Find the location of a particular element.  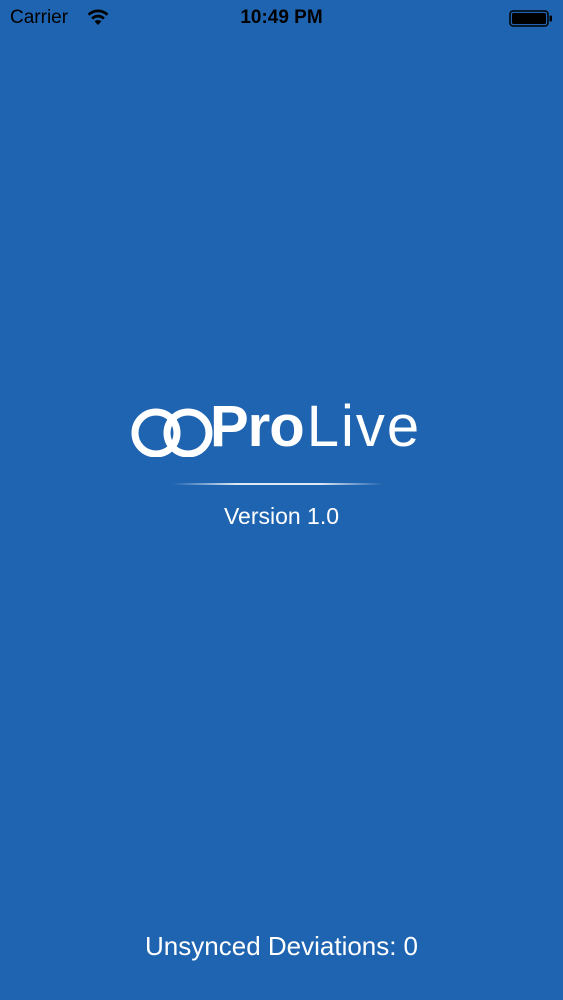

logo-wordmark: ProLive is located at coordinates (315, 427).